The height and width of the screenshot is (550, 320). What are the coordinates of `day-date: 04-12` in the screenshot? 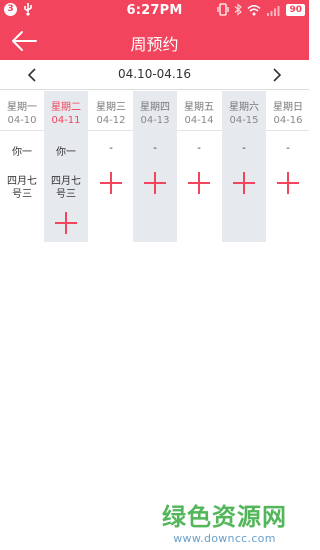 It's located at (111, 120).